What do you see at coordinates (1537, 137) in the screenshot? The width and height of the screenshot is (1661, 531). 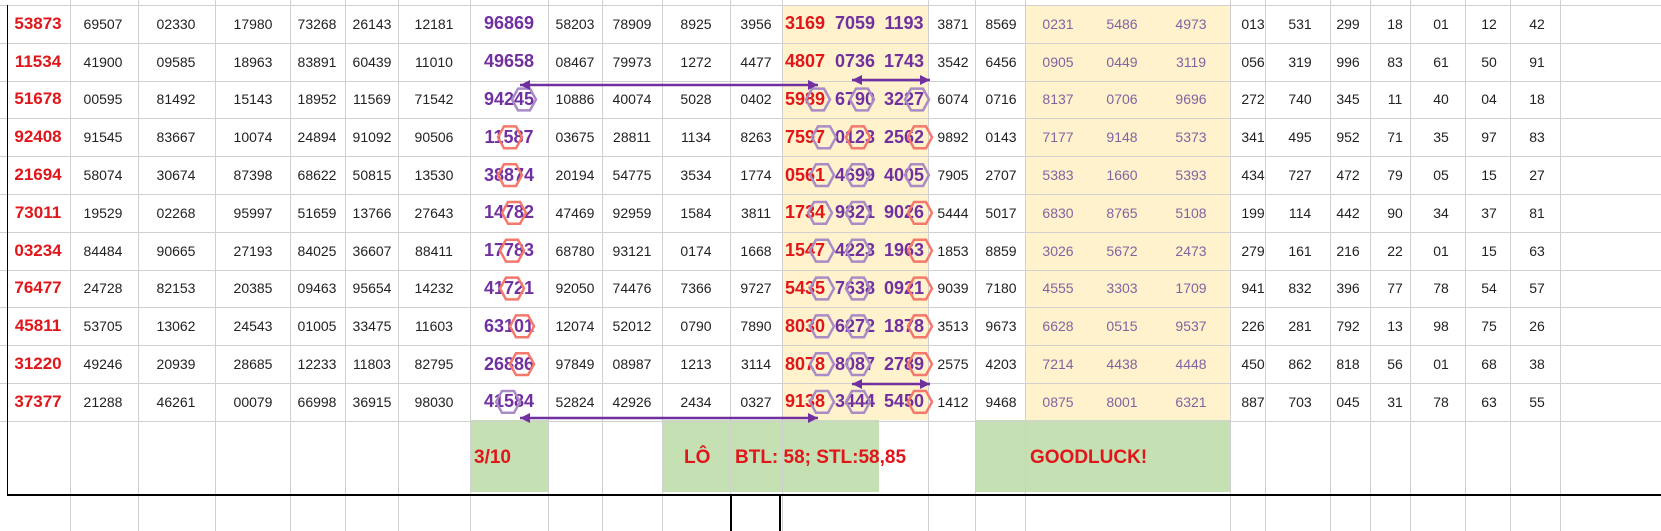 I see `table-cell: 83` at bounding box center [1537, 137].